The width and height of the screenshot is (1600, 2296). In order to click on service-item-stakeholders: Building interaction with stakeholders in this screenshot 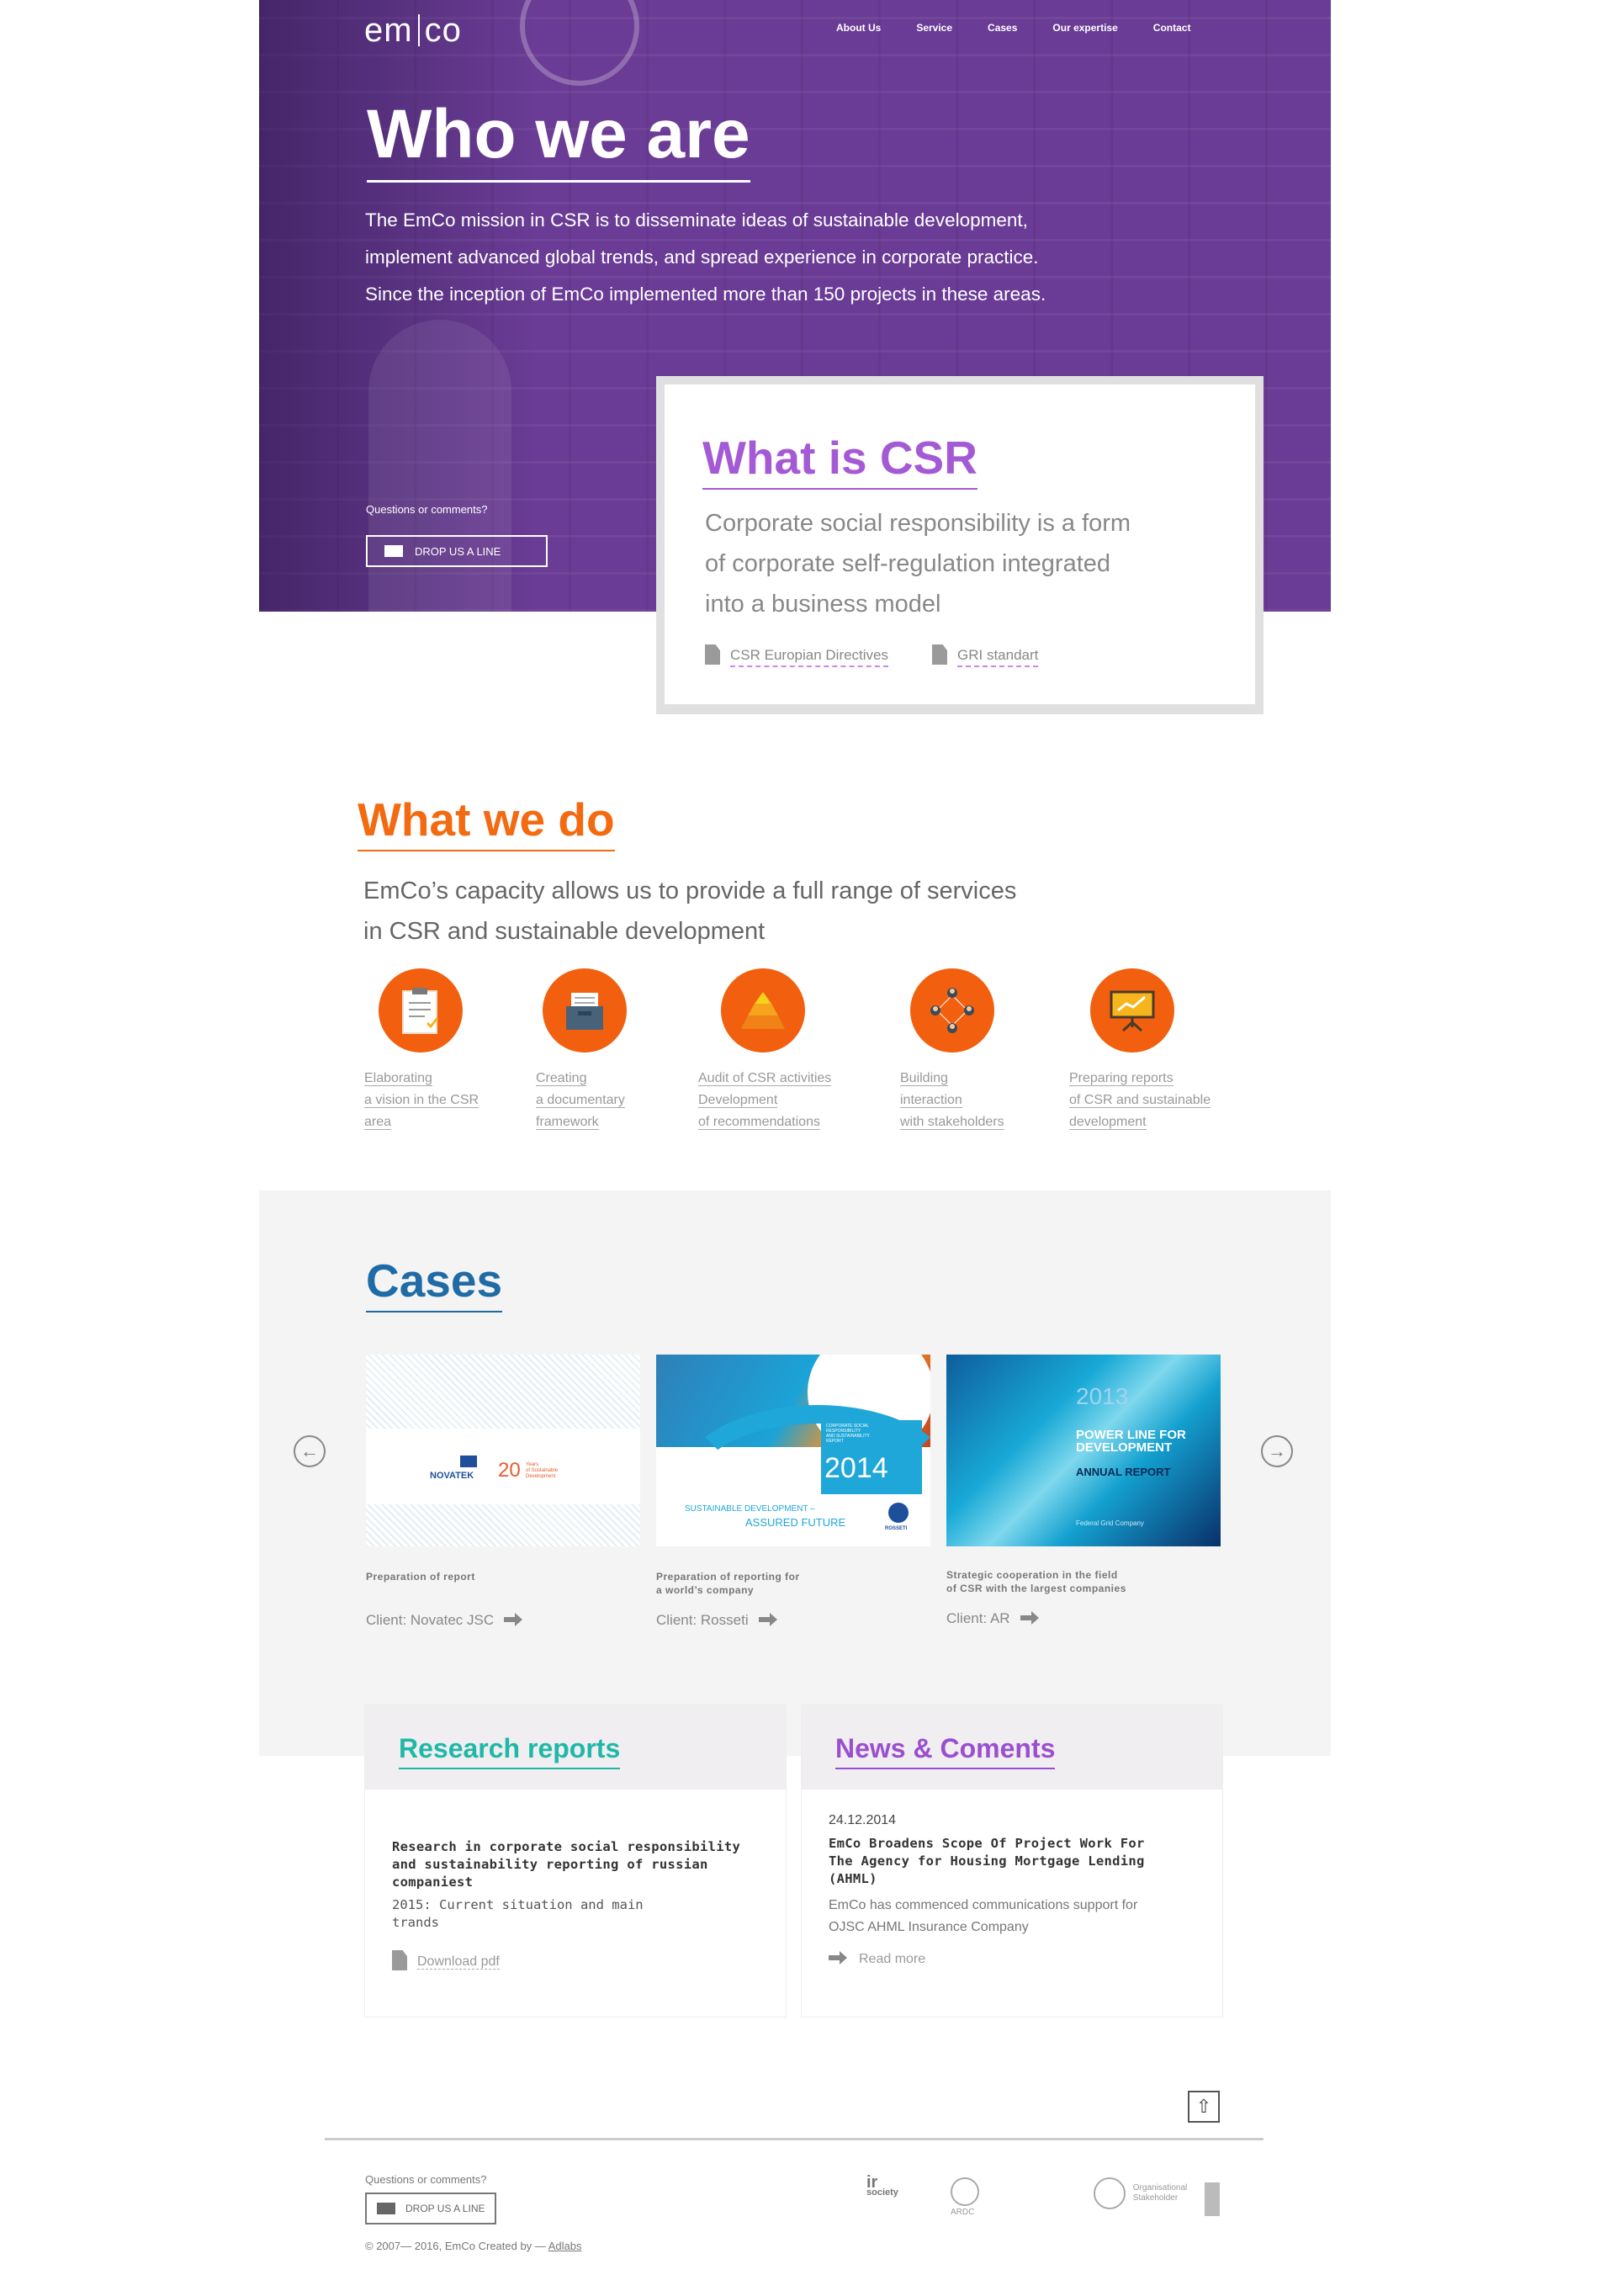, I will do `click(988, 1050)`.